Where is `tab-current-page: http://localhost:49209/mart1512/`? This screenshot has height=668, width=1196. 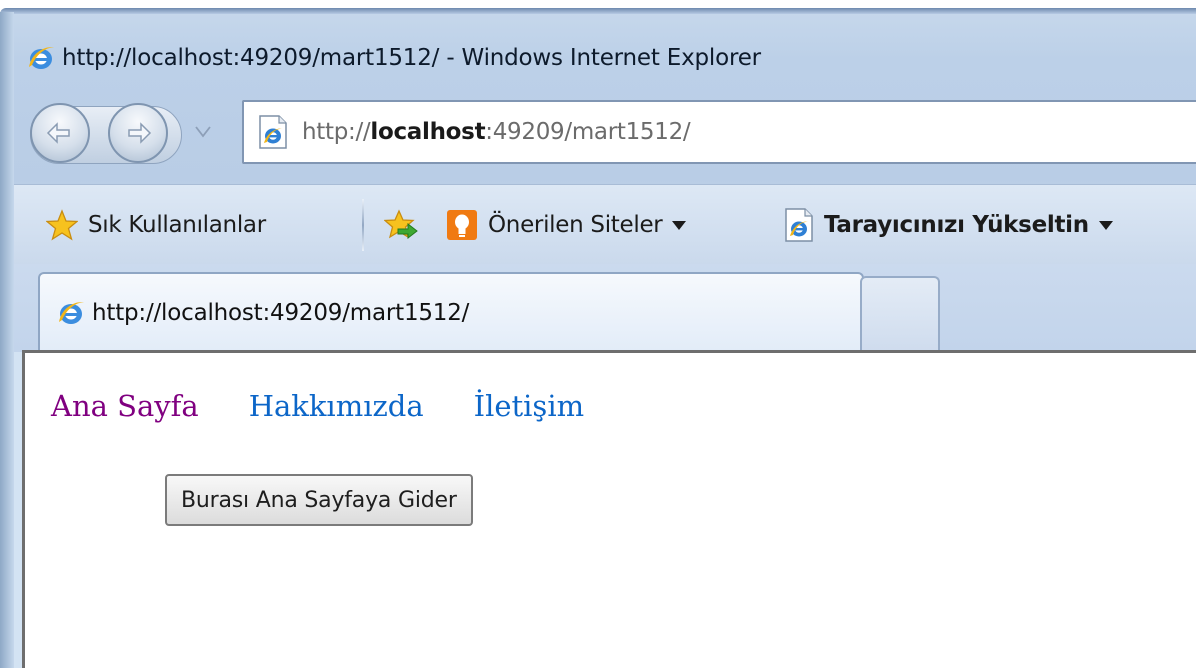
tab-current-page: http://localhost:49209/mart1512/ is located at coordinates (451, 312).